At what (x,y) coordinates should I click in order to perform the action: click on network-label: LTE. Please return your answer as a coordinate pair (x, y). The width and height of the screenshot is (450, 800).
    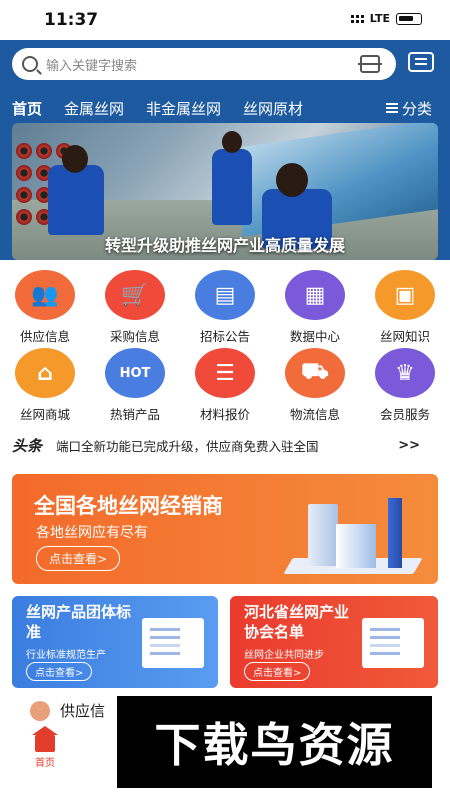
    Looking at the image, I should click on (379, 18).